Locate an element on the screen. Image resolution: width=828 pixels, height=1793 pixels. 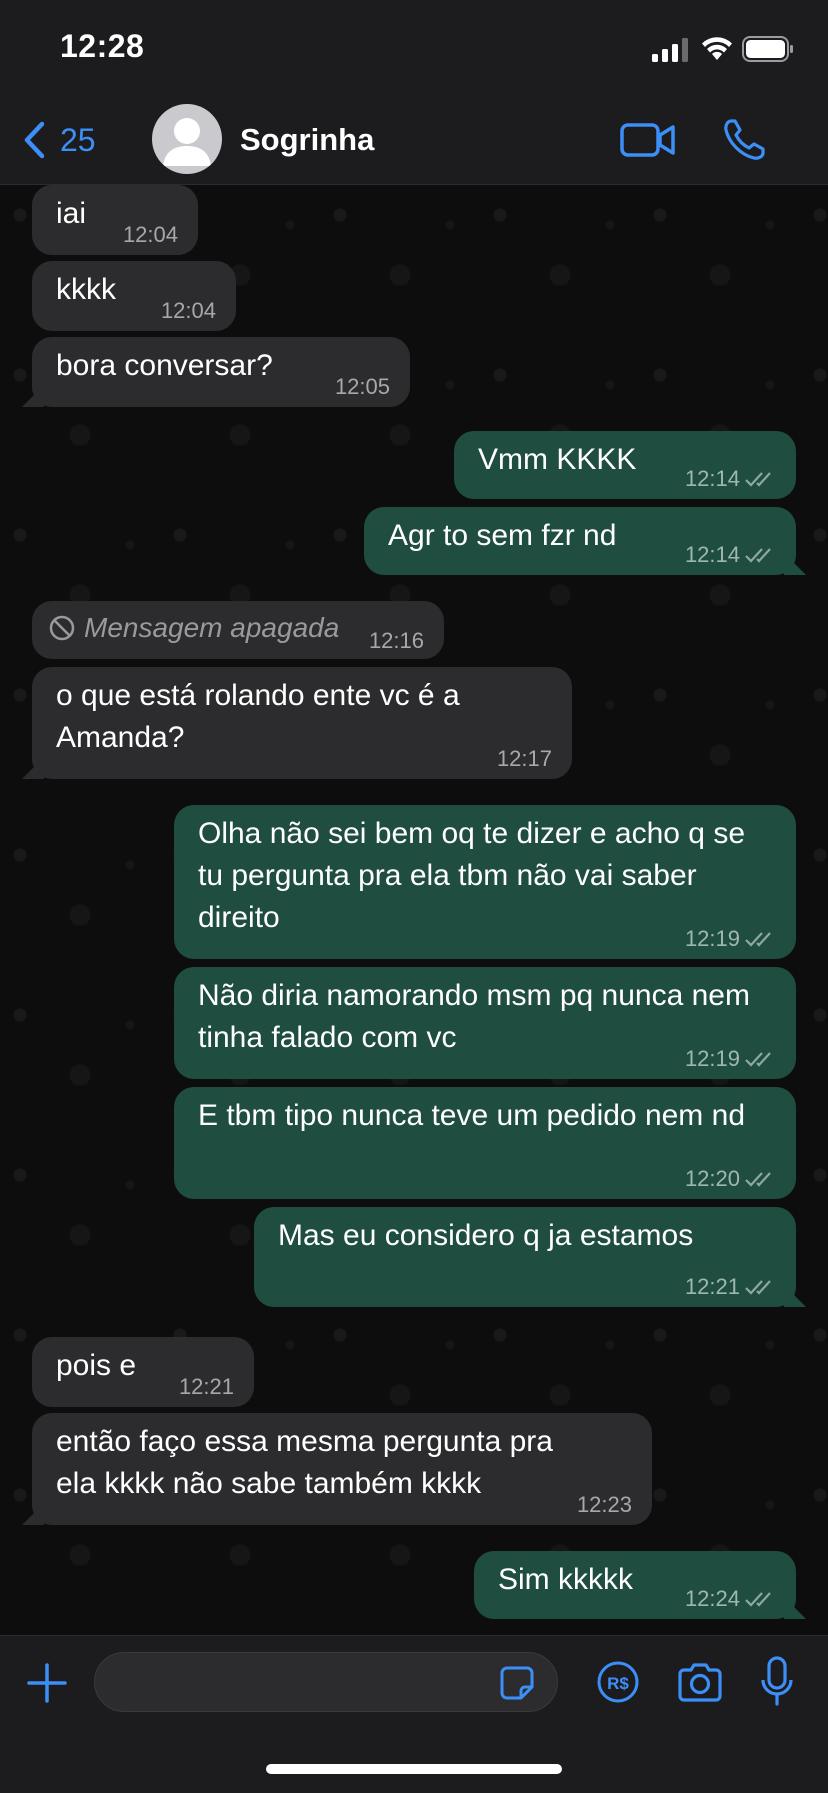
chat-header: 25 Sogrinha is located at coordinates (414, 140).